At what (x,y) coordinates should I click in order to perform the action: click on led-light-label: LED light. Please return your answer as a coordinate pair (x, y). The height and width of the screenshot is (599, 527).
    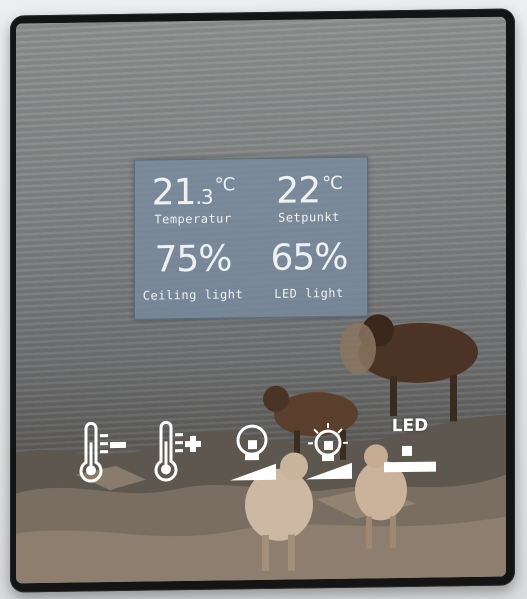
    Looking at the image, I should click on (309, 293).